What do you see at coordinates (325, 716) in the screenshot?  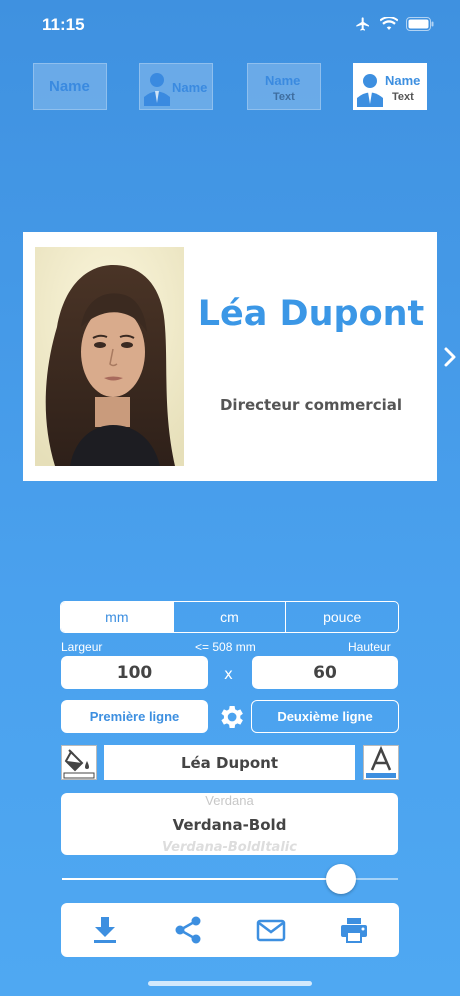 I see `second-line-button: Deuxième ligne` at bounding box center [325, 716].